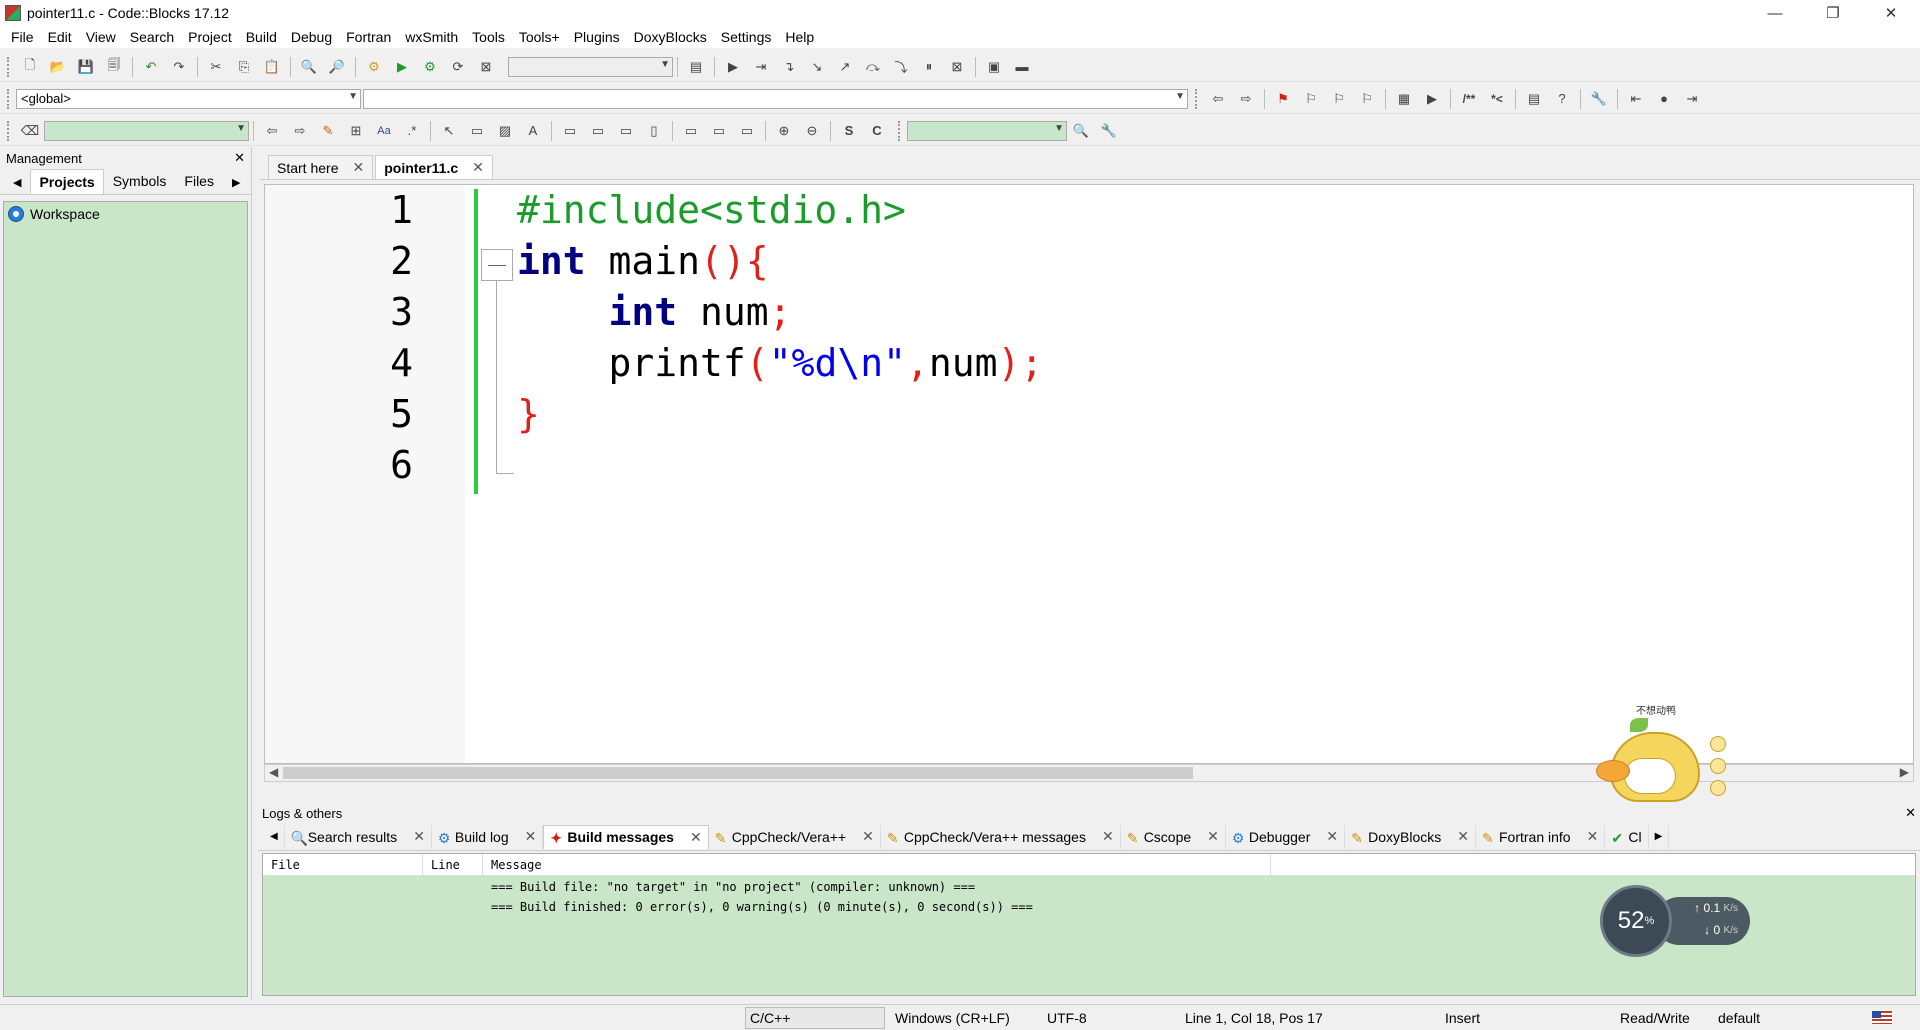  Describe the element at coordinates (402, 67) in the screenshot. I see `run-icon: ▶` at that location.